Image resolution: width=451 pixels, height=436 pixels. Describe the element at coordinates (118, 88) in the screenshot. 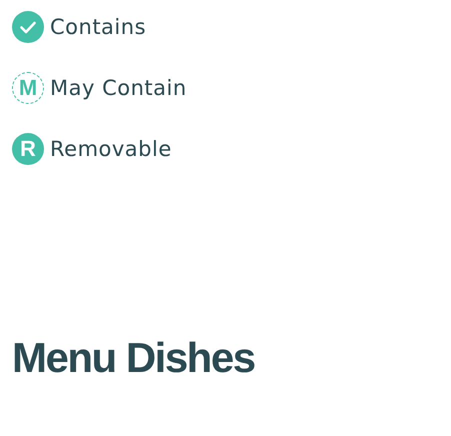

I see `legend-label: May Contain` at that location.